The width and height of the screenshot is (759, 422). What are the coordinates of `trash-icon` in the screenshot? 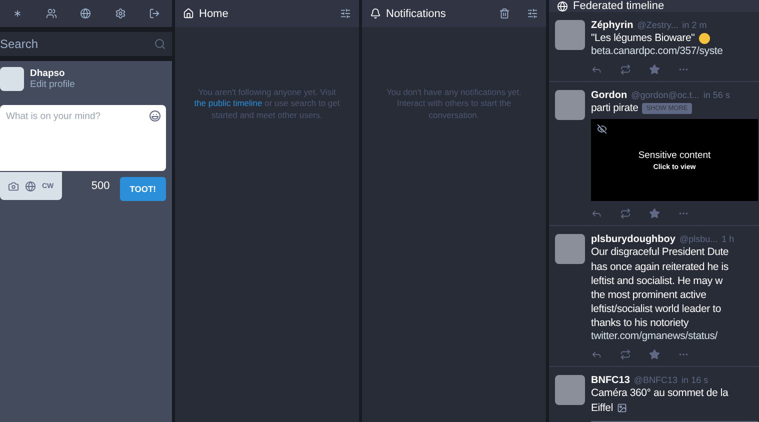 It's located at (504, 13).